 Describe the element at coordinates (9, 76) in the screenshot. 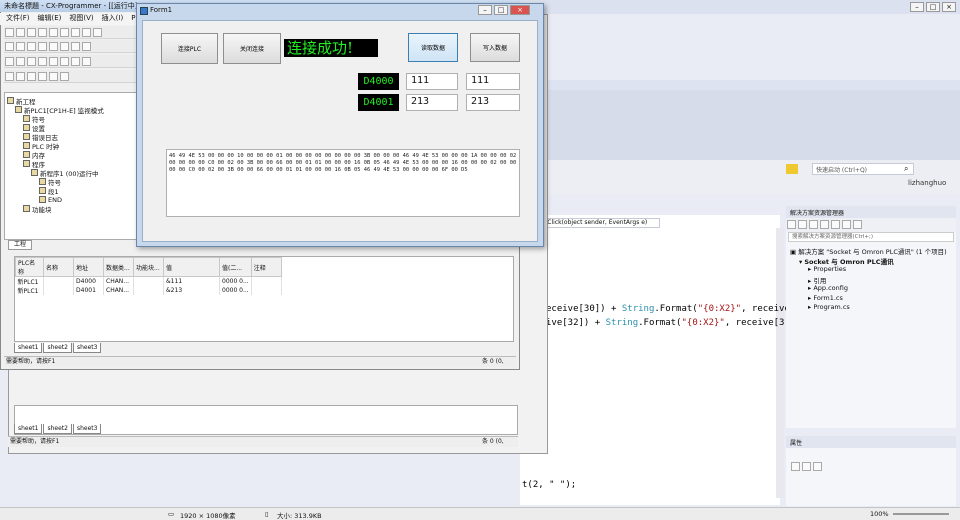

I see `contact-icon` at that location.